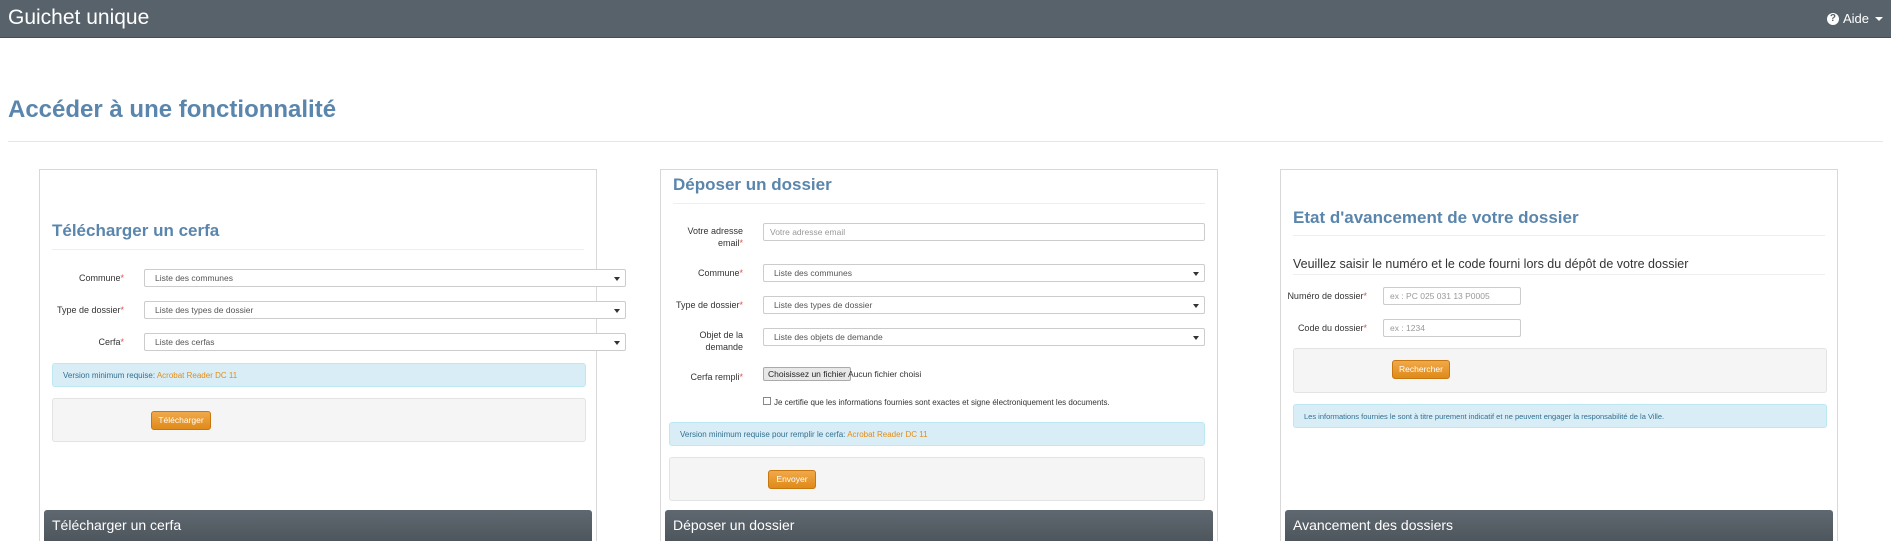 The height and width of the screenshot is (541, 1891). What do you see at coordinates (984, 337) in the screenshot?
I see `objet-demande-select: Liste des objets de demande` at bounding box center [984, 337].